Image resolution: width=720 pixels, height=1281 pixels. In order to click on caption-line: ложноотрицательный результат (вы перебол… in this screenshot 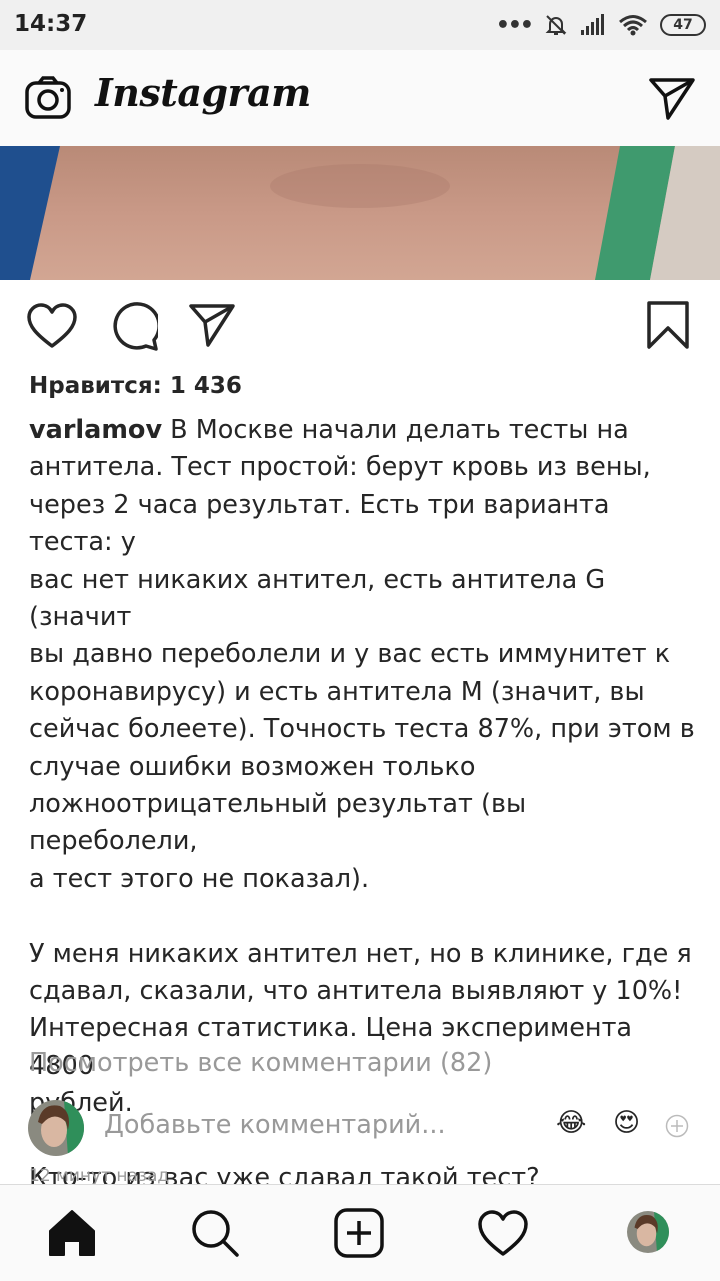, I will do `click(278, 823)`.